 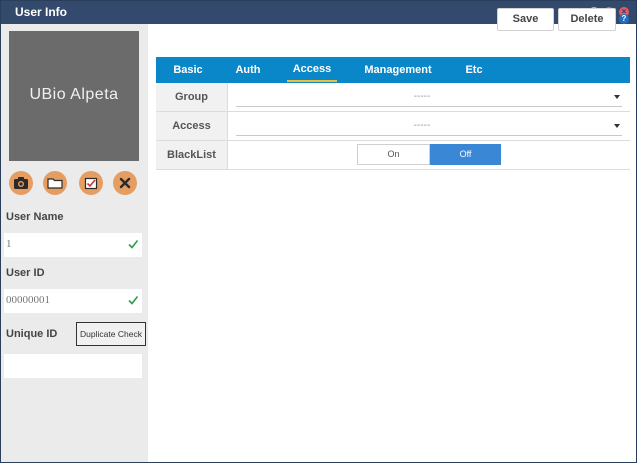 I want to click on access-group-row: Access Group -----, so click(x=393, y=136).